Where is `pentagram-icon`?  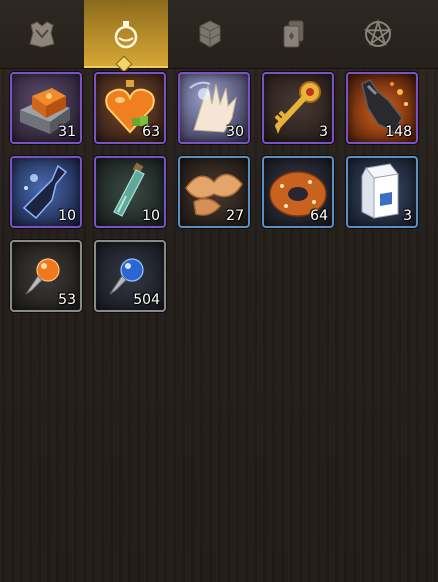
pentagram-icon is located at coordinates (378, 33).